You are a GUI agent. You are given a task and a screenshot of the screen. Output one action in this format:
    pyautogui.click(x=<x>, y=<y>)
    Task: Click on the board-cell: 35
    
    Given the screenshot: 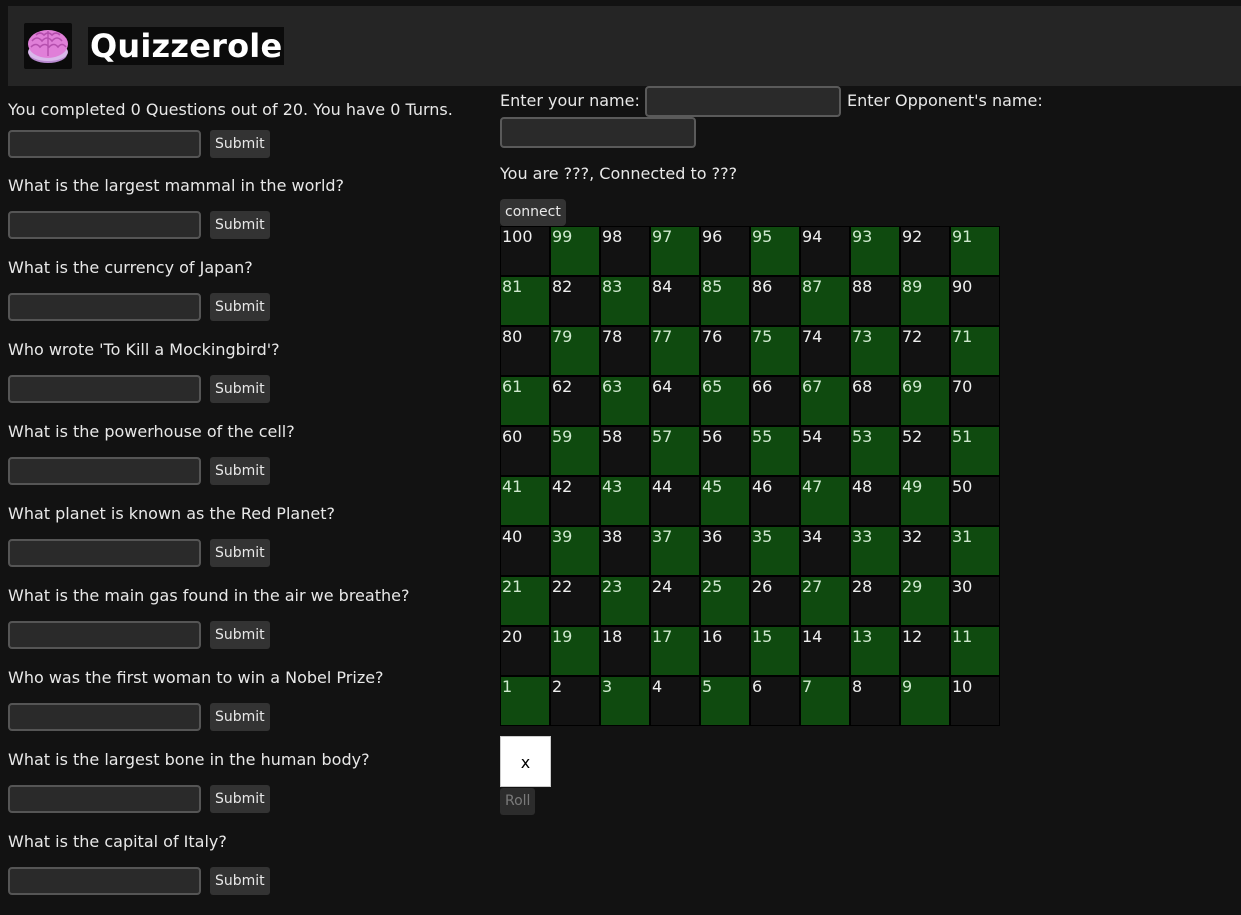 What is the action you would take?
    pyautogui.click(x=775, y=551)
    